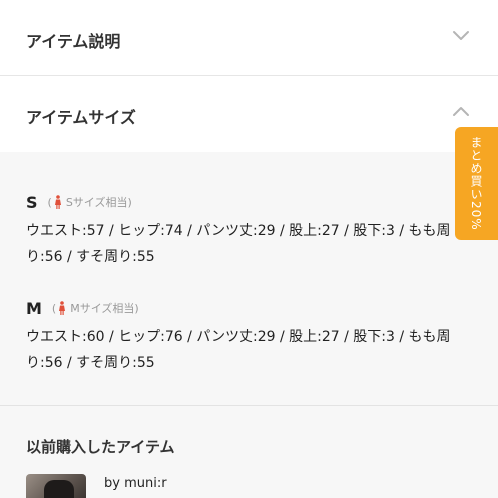  What do you see at coordinates (34, 308) in the screenshot?
I see `size-letter: M` at bounding box center [34, 308].